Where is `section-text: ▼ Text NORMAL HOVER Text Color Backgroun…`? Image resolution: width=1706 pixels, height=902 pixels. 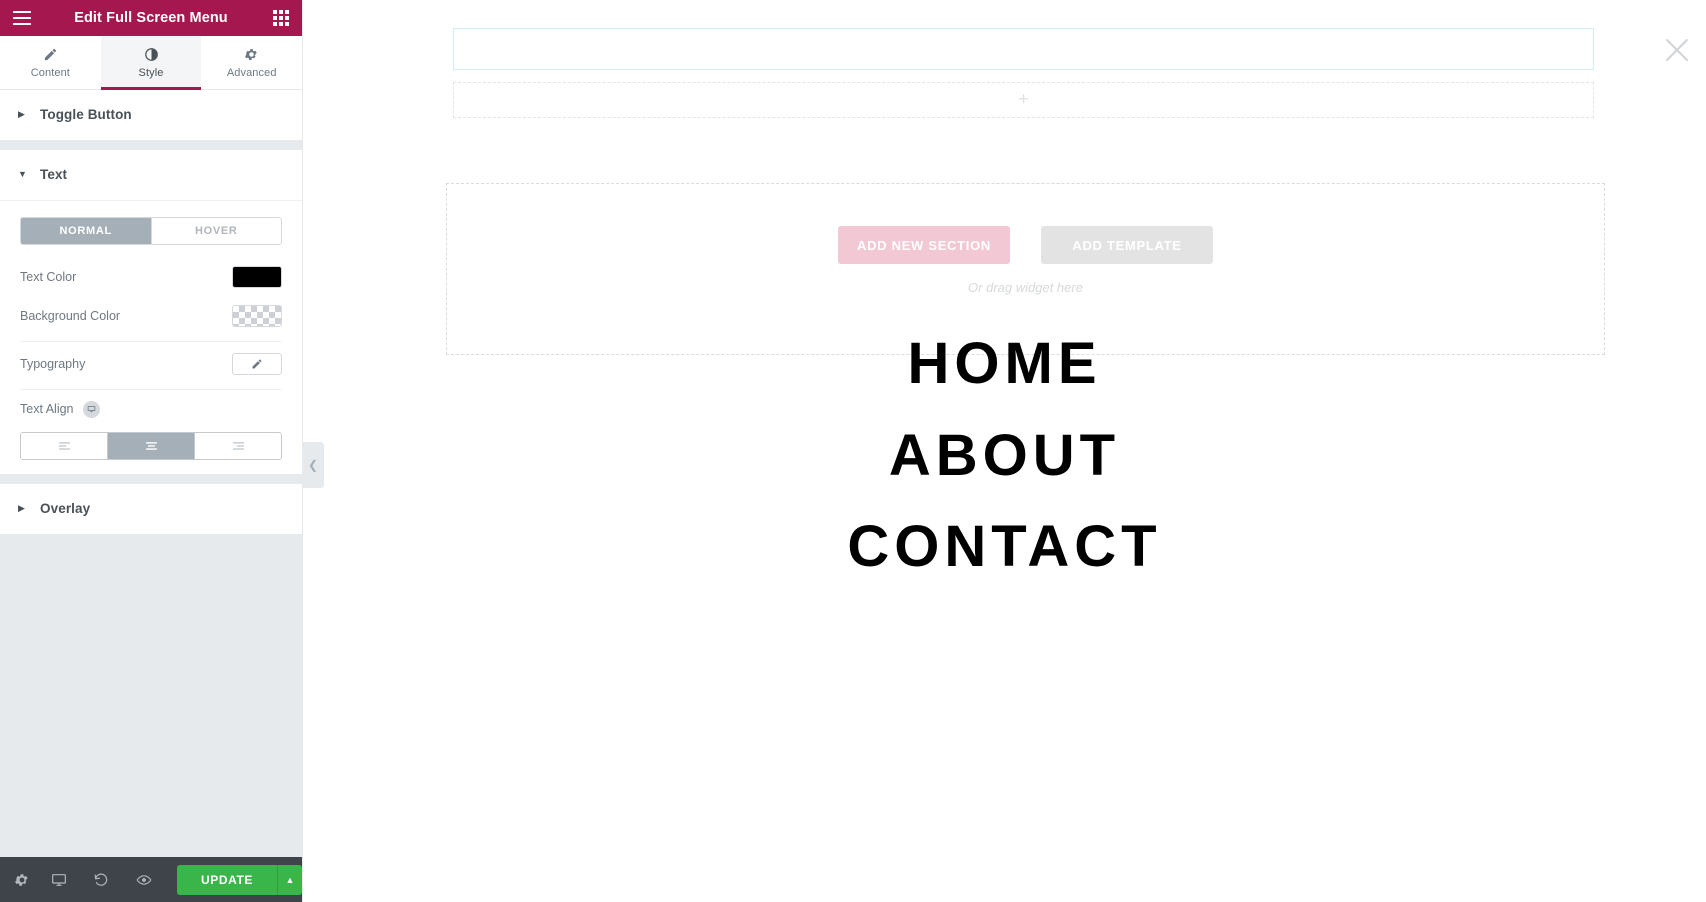
section-text: ▼ Text NORMAL HOVER Text Color Backgroun… is located at coordinates (151, 312).